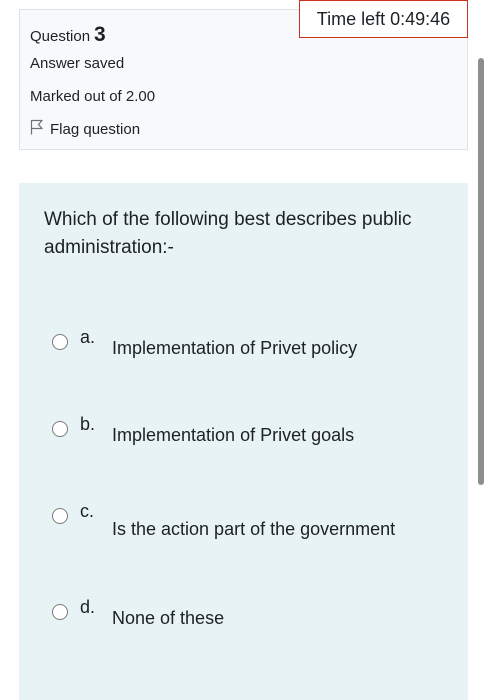  I want to click on flag-question-label: Flag question, so click(95, 129).